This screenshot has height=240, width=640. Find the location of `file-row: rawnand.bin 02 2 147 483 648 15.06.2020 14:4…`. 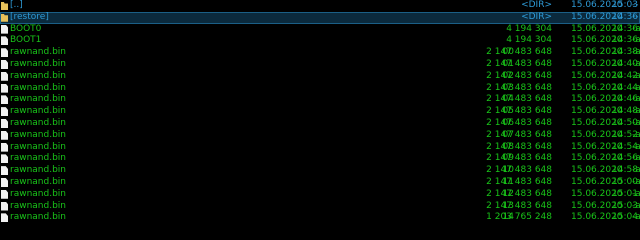

file-row: rawnand.bin 02 2 147 483 648 15.06.2020 14:4… is located at coordinates (320, 77).